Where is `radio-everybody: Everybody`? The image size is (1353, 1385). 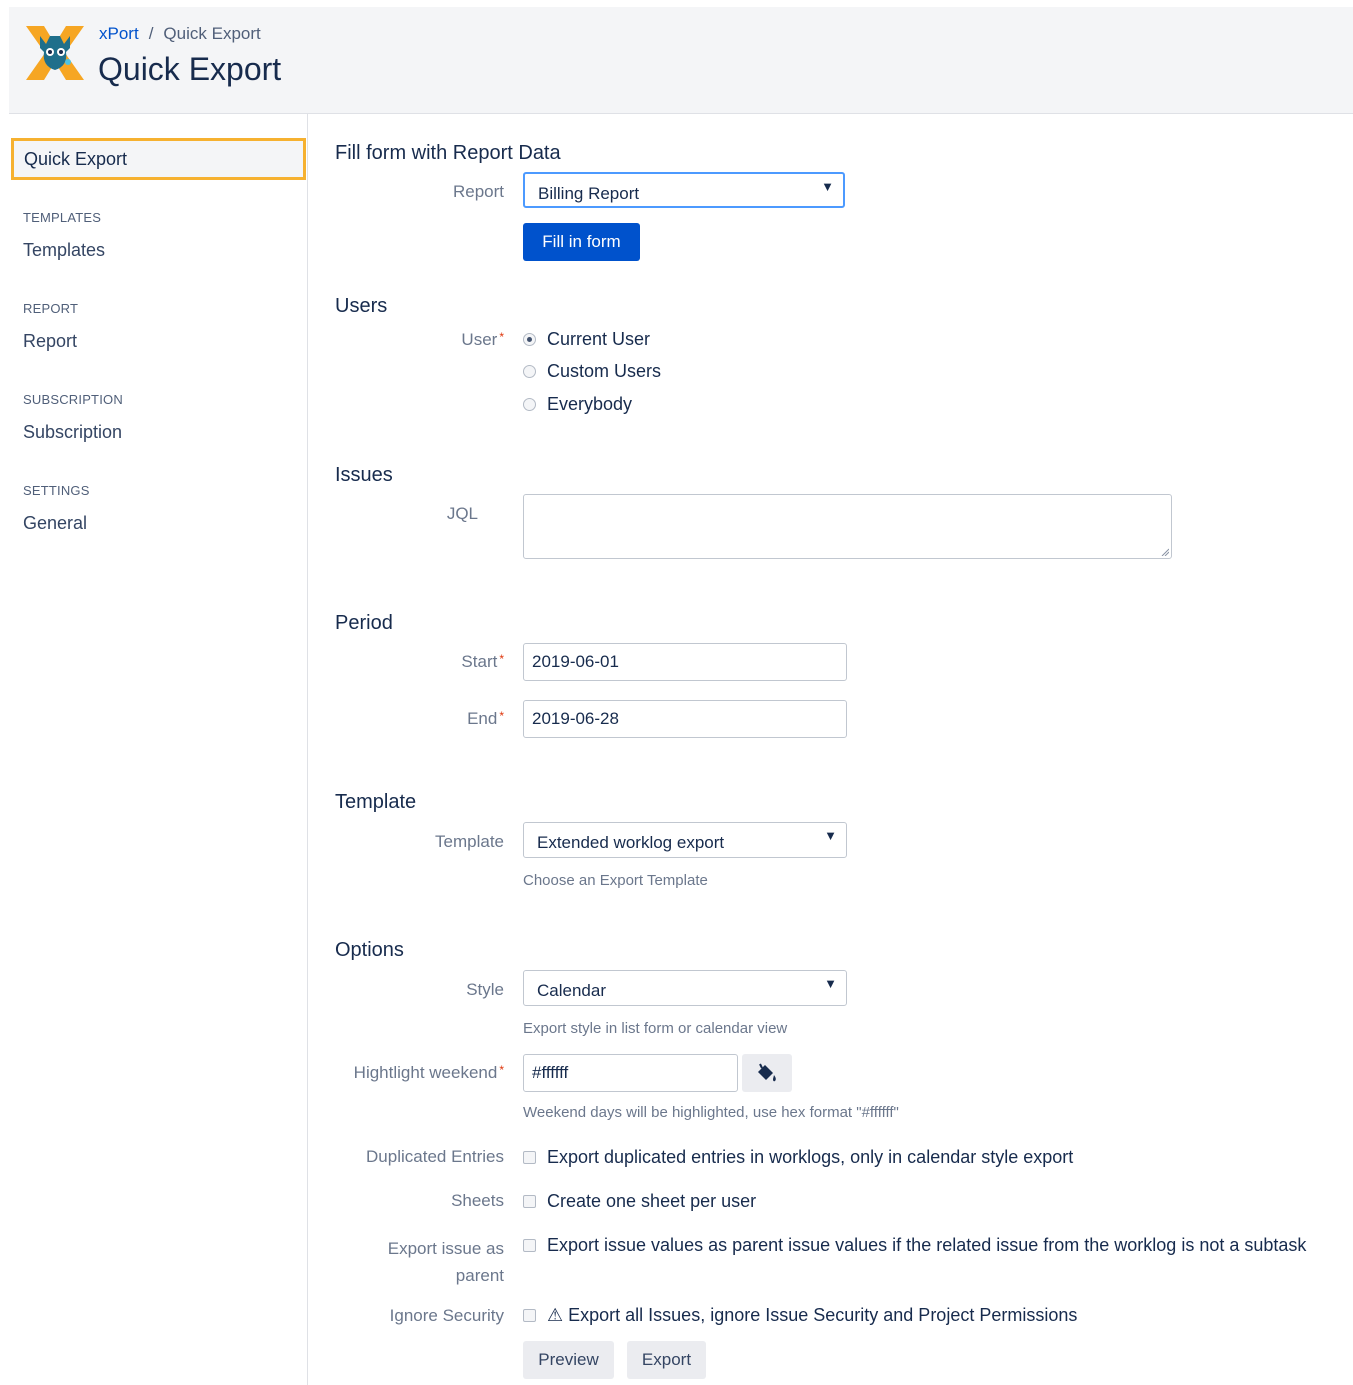
radio-everybody: Everybody is located at coordinates (577, 404).